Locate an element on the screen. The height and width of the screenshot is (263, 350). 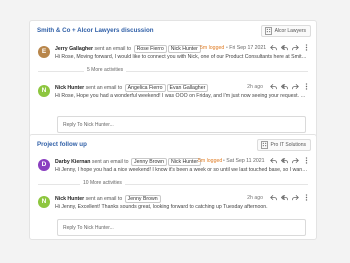
org-name: Alcor Lawyers is located at coordinates (290, 31).